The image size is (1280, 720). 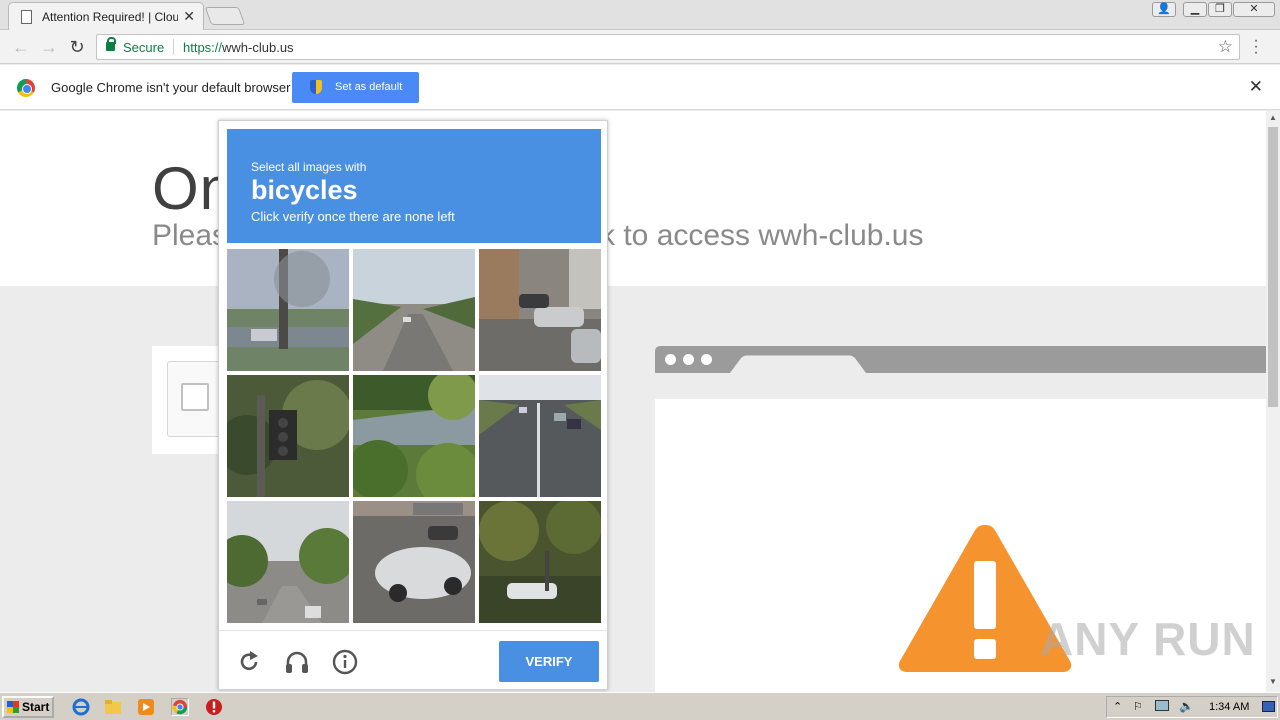 What do you see at coordinates (249, 662) in the screenshot?
I see `reload-challenge-icon` at bounding box center [249, 662].